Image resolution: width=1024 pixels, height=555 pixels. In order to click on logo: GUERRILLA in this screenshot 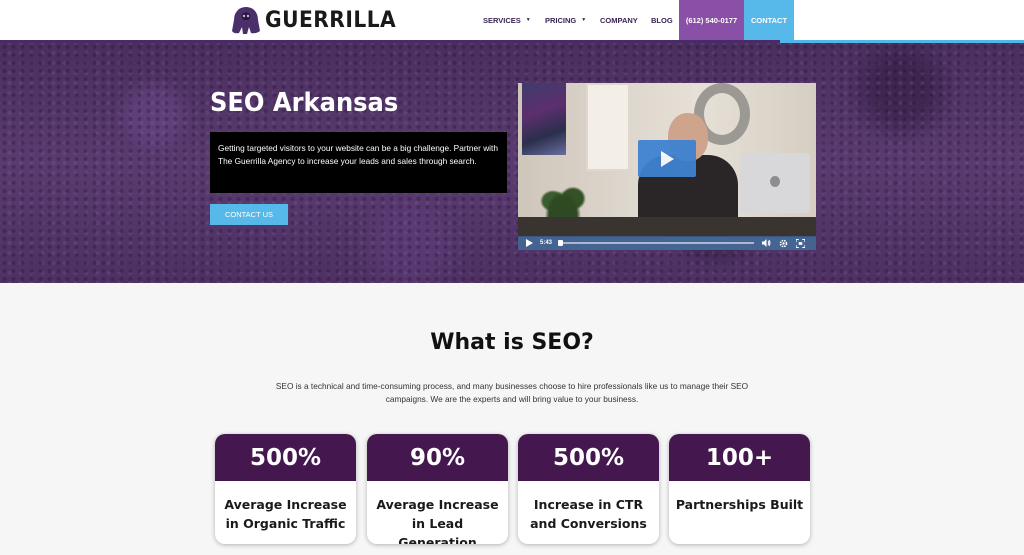, I will do `click(319, 20)`.